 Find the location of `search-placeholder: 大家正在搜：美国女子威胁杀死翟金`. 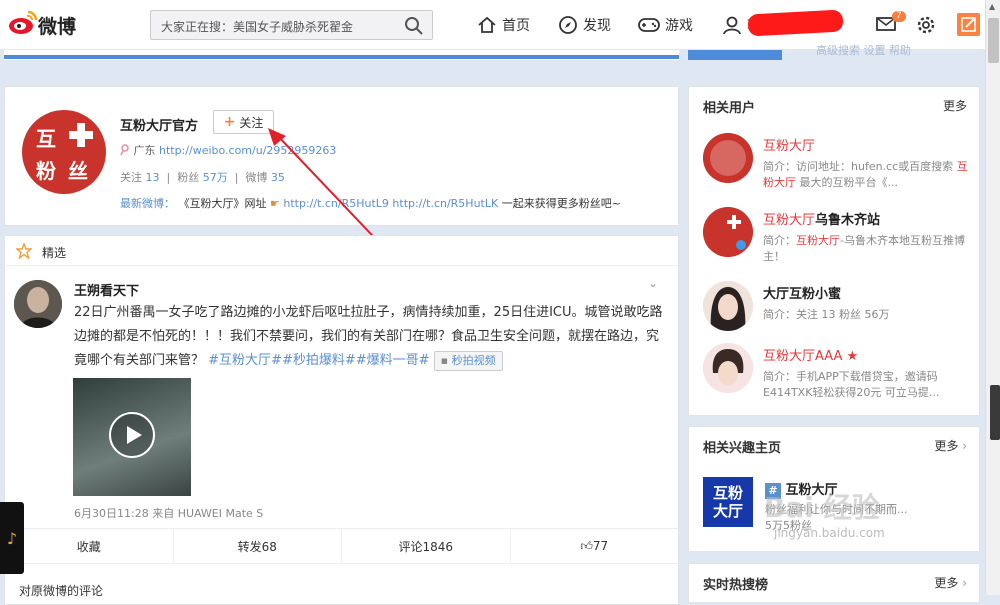

search-placeholder: 大家正在搜：美国女子威胁杀死翟金 is located at coordinates (257, 27).